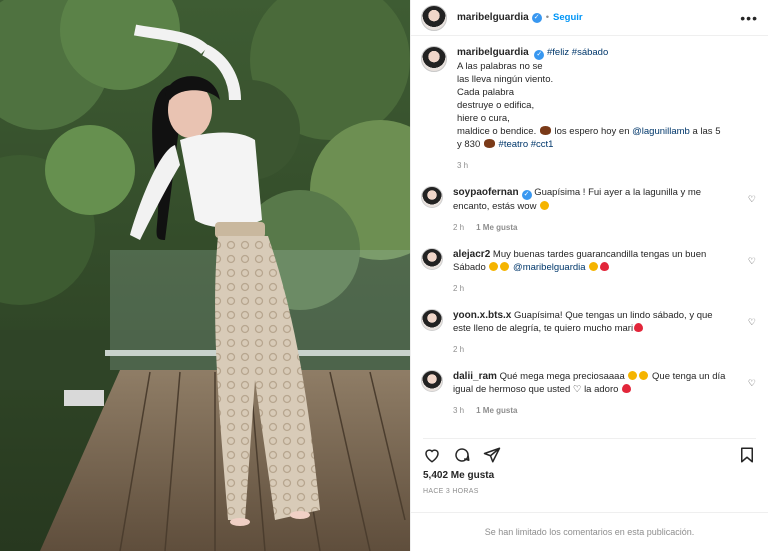 The image size is (768, 551). Describe the element at coordinates (462, 165) in the screenshot. I see `caption-timestamp: 3 h` at that location.